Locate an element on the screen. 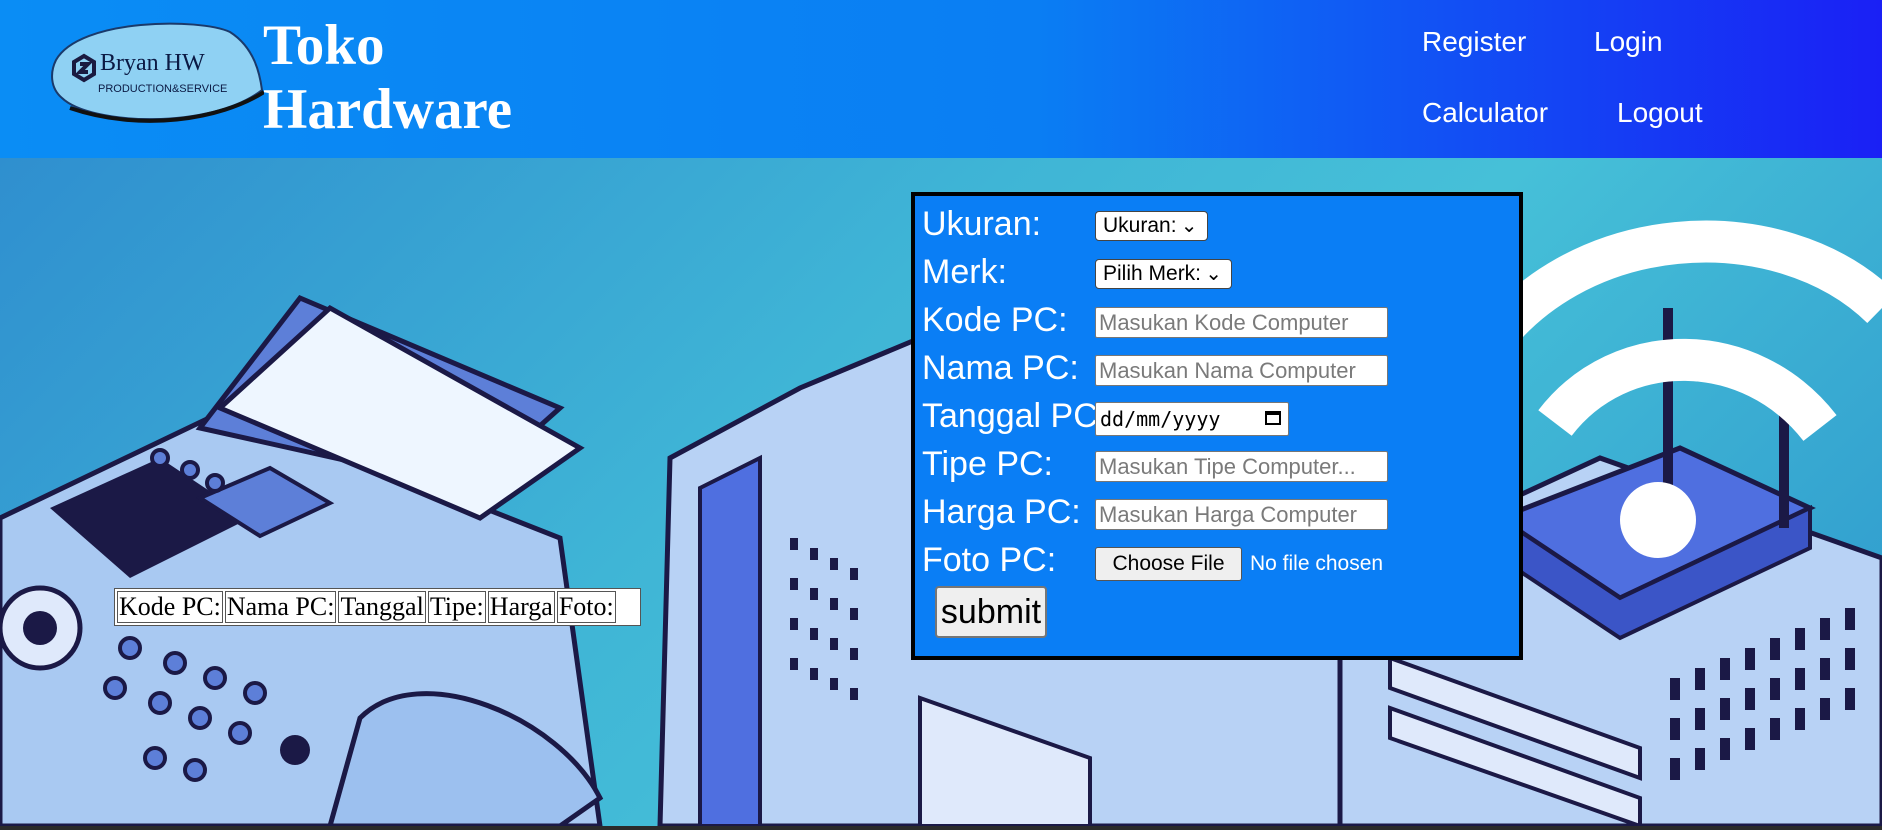 This screenshot has height=830, width=1882. table-header-harga: Harga is located at coordinates (521, 607).